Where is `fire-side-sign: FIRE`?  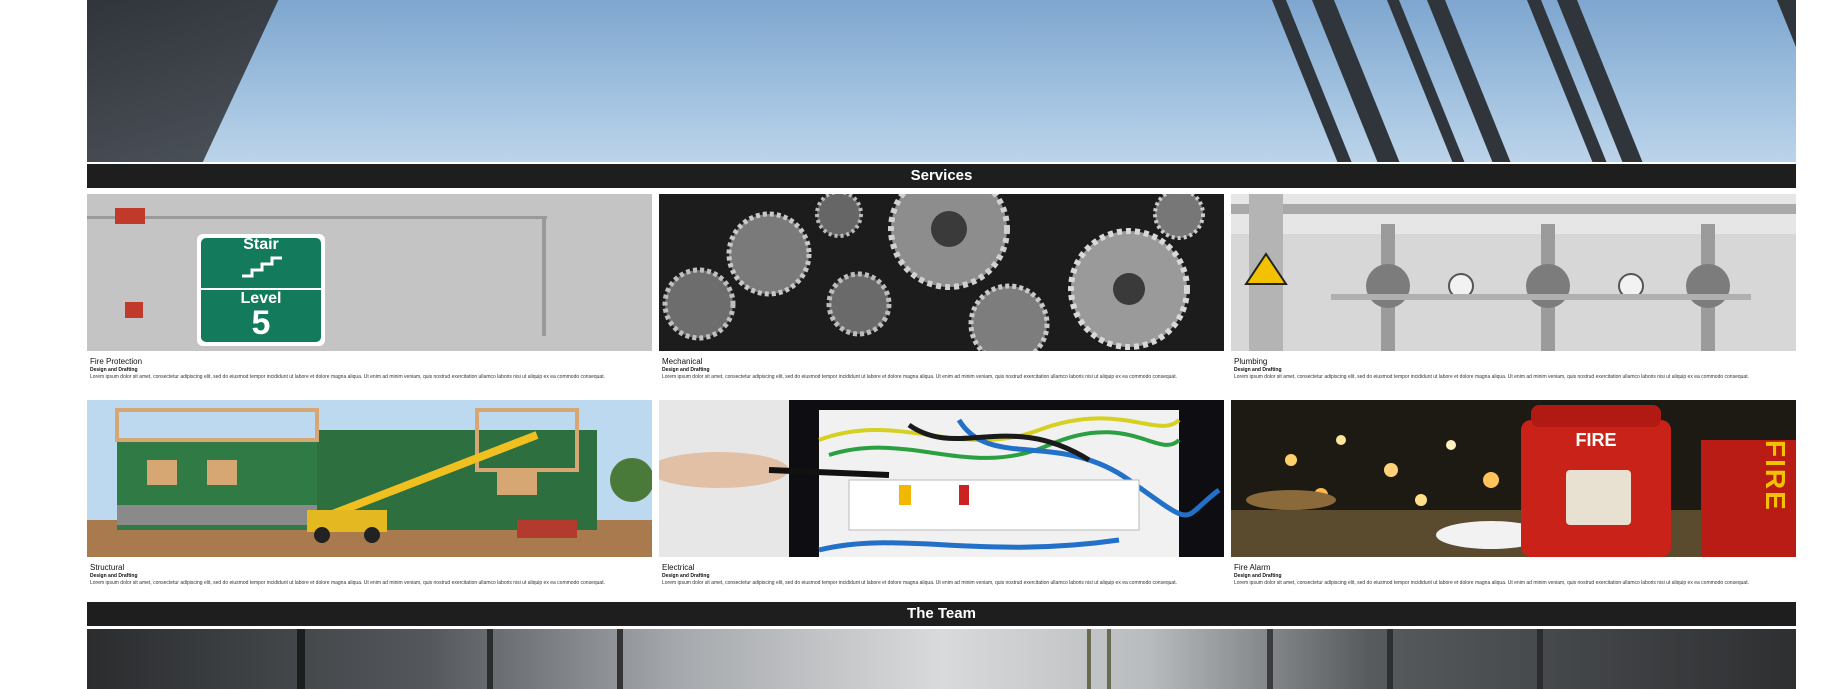 fire-side-sign: FIRE is located at coordinates (1775, 476).